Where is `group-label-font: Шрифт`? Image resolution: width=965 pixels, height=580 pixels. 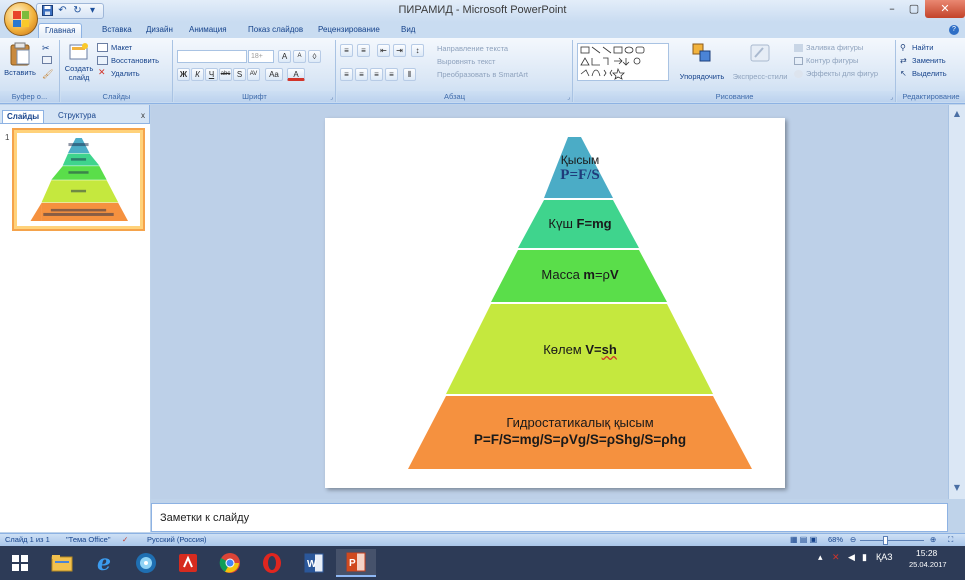
group-label-font: Шрифт is located at coordinates (254, 96).